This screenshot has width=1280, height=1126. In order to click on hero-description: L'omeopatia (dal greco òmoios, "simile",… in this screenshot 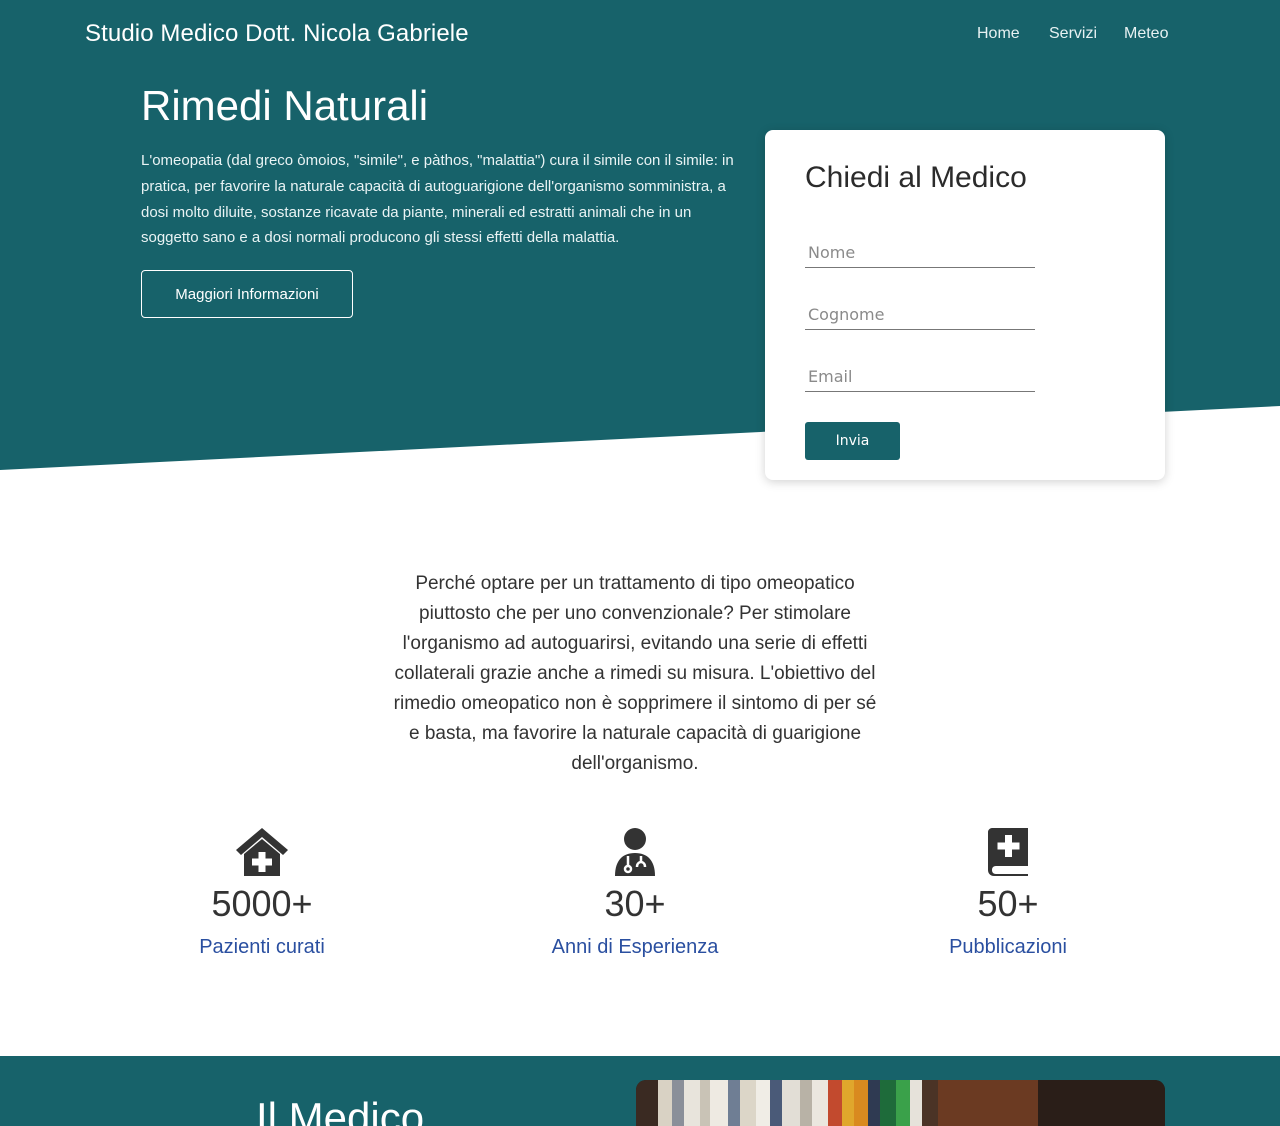, I will do `click(437, 199)`.